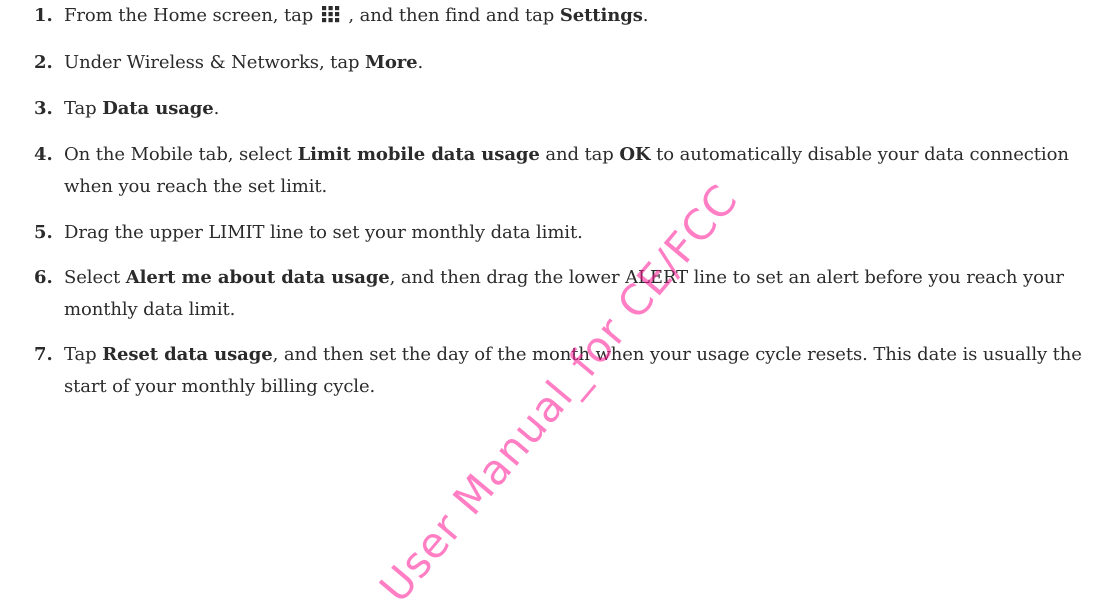  Describe the element at coordinates (43, 108) in the screenshot. I see `step-number: 3.` at that location.